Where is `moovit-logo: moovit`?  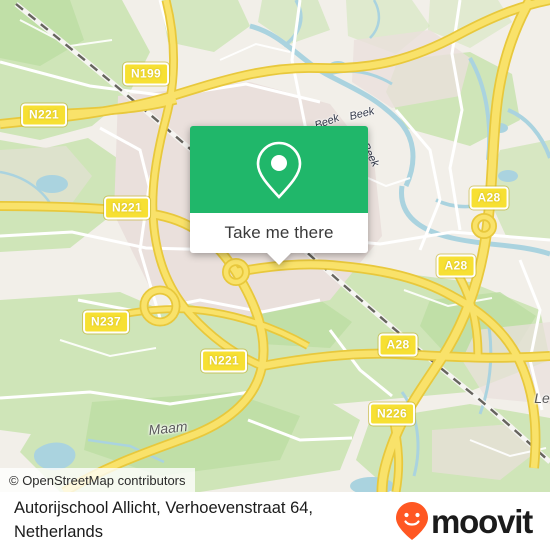 moovit-logo: moovit is located at coordinates (464, 521).